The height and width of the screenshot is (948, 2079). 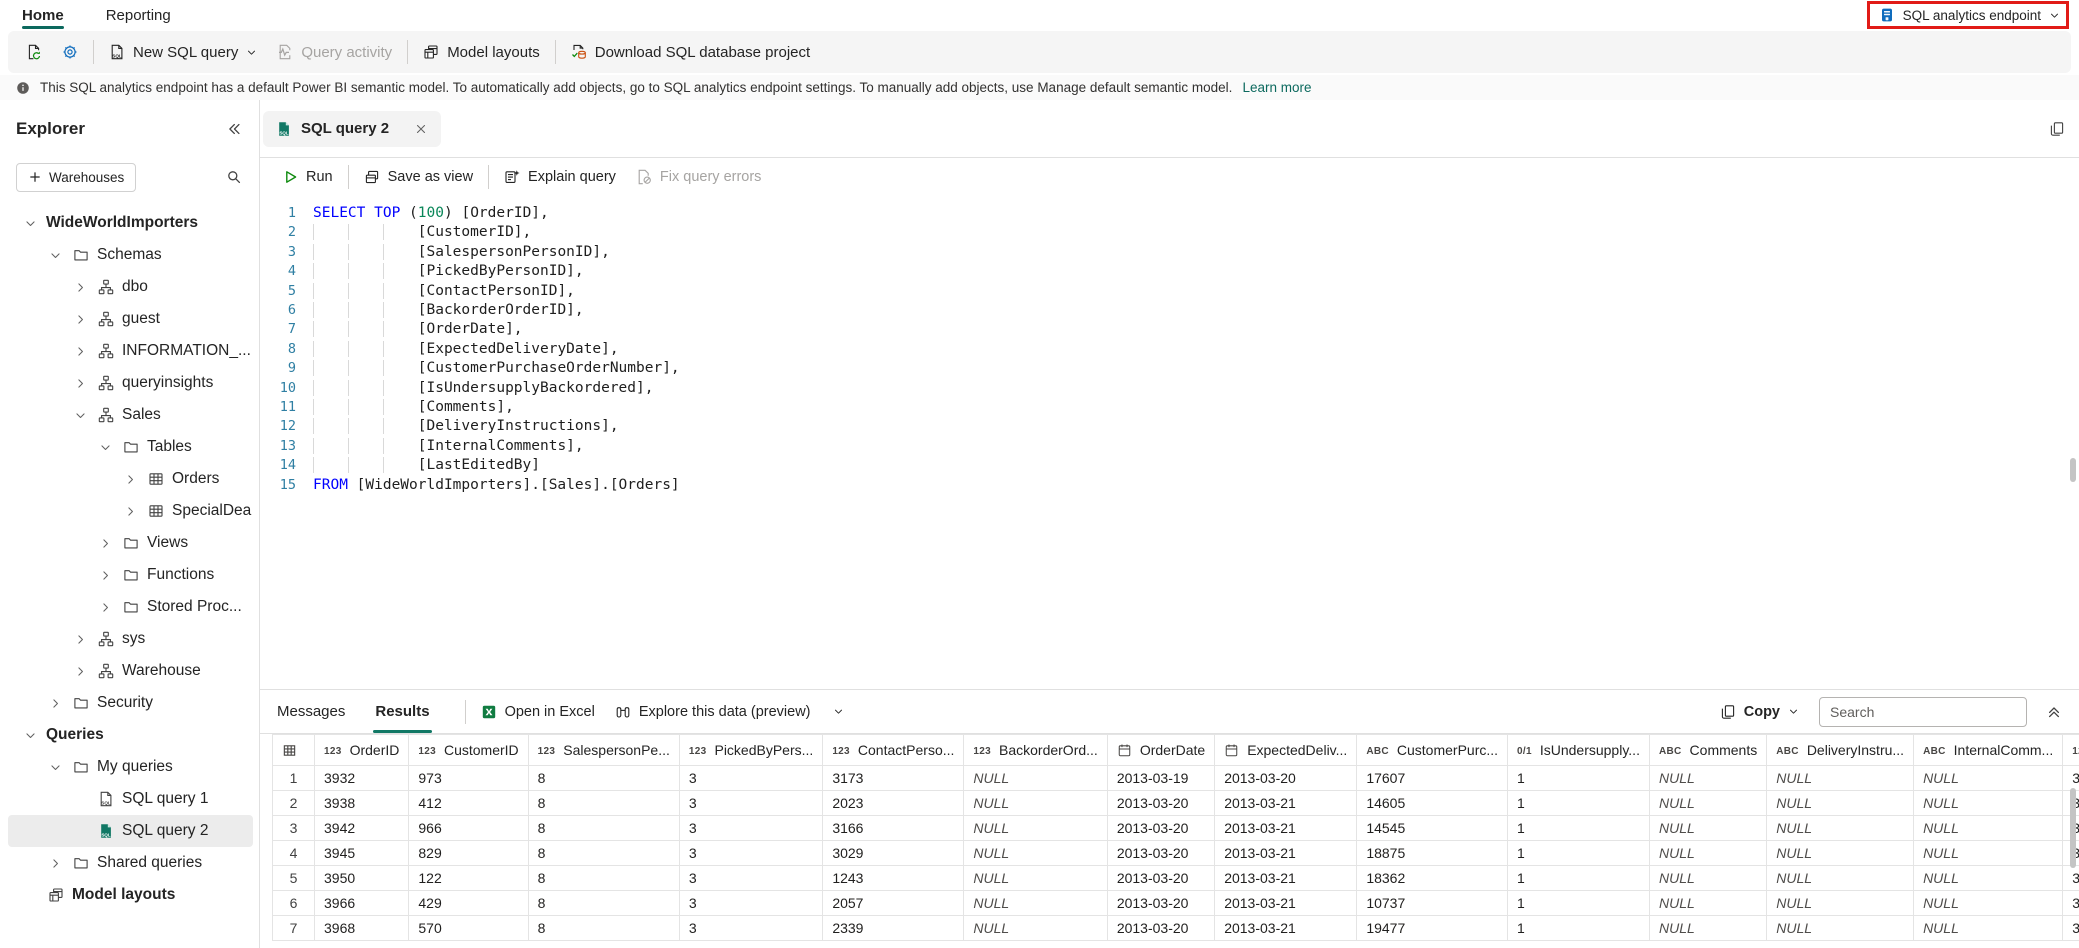 What do you see at coordinates (893, 928) in the screenshot?
I see `data-cell: 2339` at bounding box center [893, 928].